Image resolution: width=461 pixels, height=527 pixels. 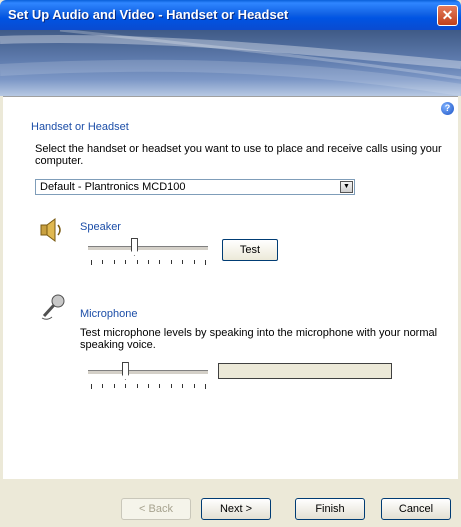 I want to click on chevron-down-icon: ▼, so click(x=346, y=187).